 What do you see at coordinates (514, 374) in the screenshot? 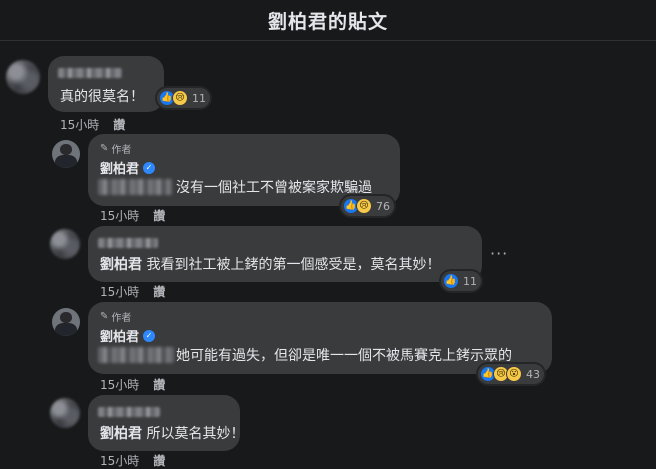
I see `wow-icon: 😮` at bounding box center [514, 374].